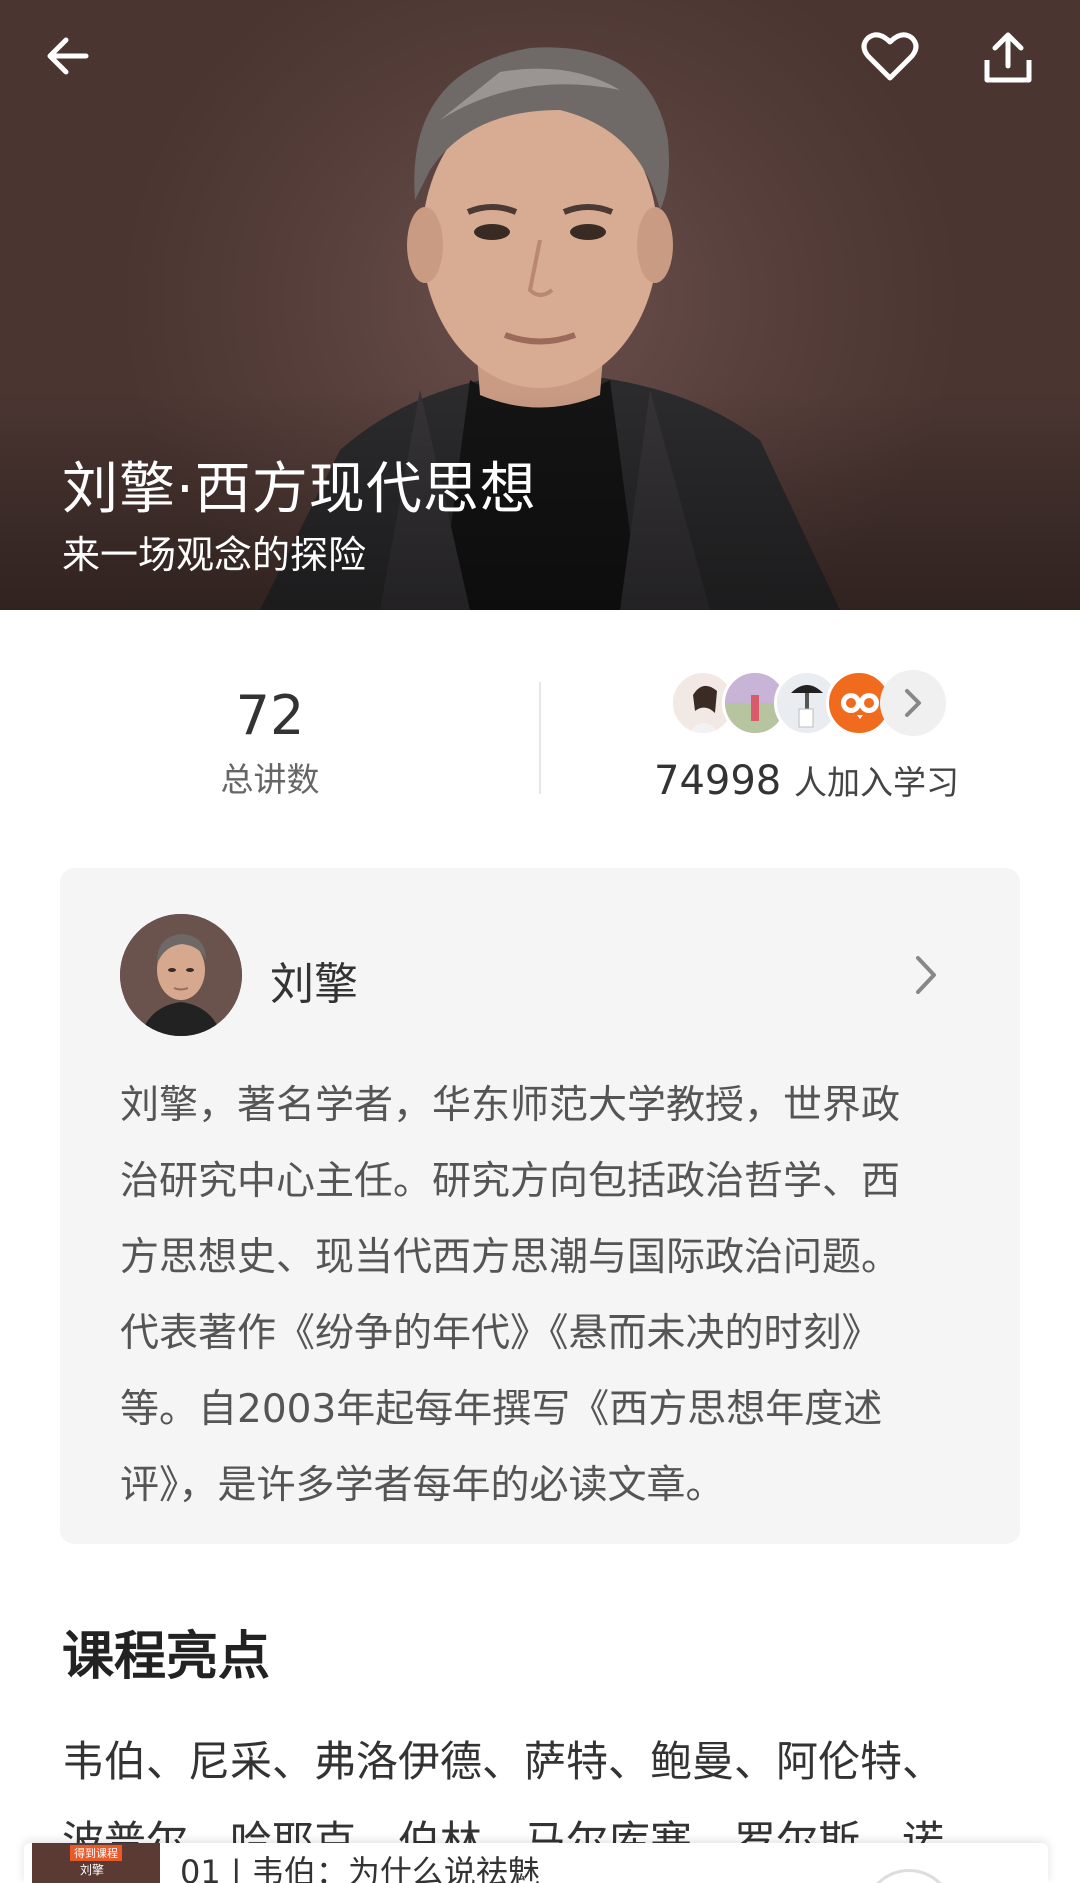 The image size is (1080, 1883). Describe the element at coordinates (540, 738) in the screenshot. I see `stats-divider` at that location.